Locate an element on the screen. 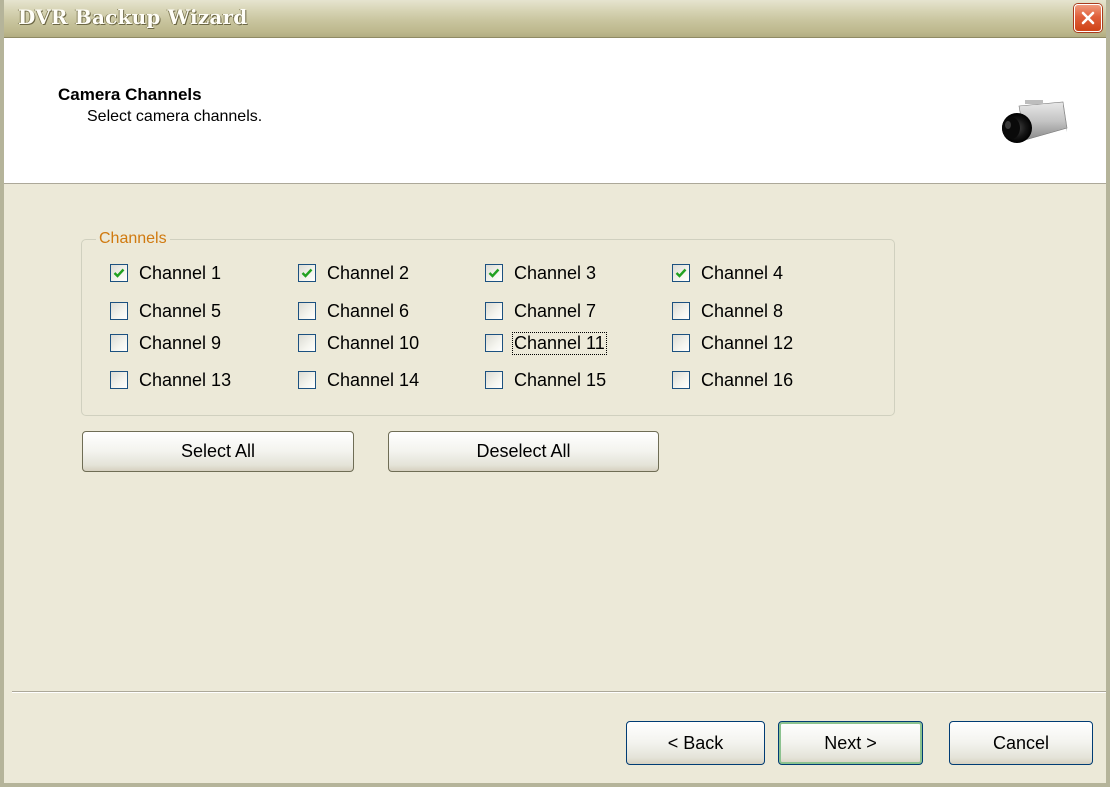 The width and height of the screenshot is (1110, 787). channel-checkbox: Channel 6 is located at coordinates (354, 311).